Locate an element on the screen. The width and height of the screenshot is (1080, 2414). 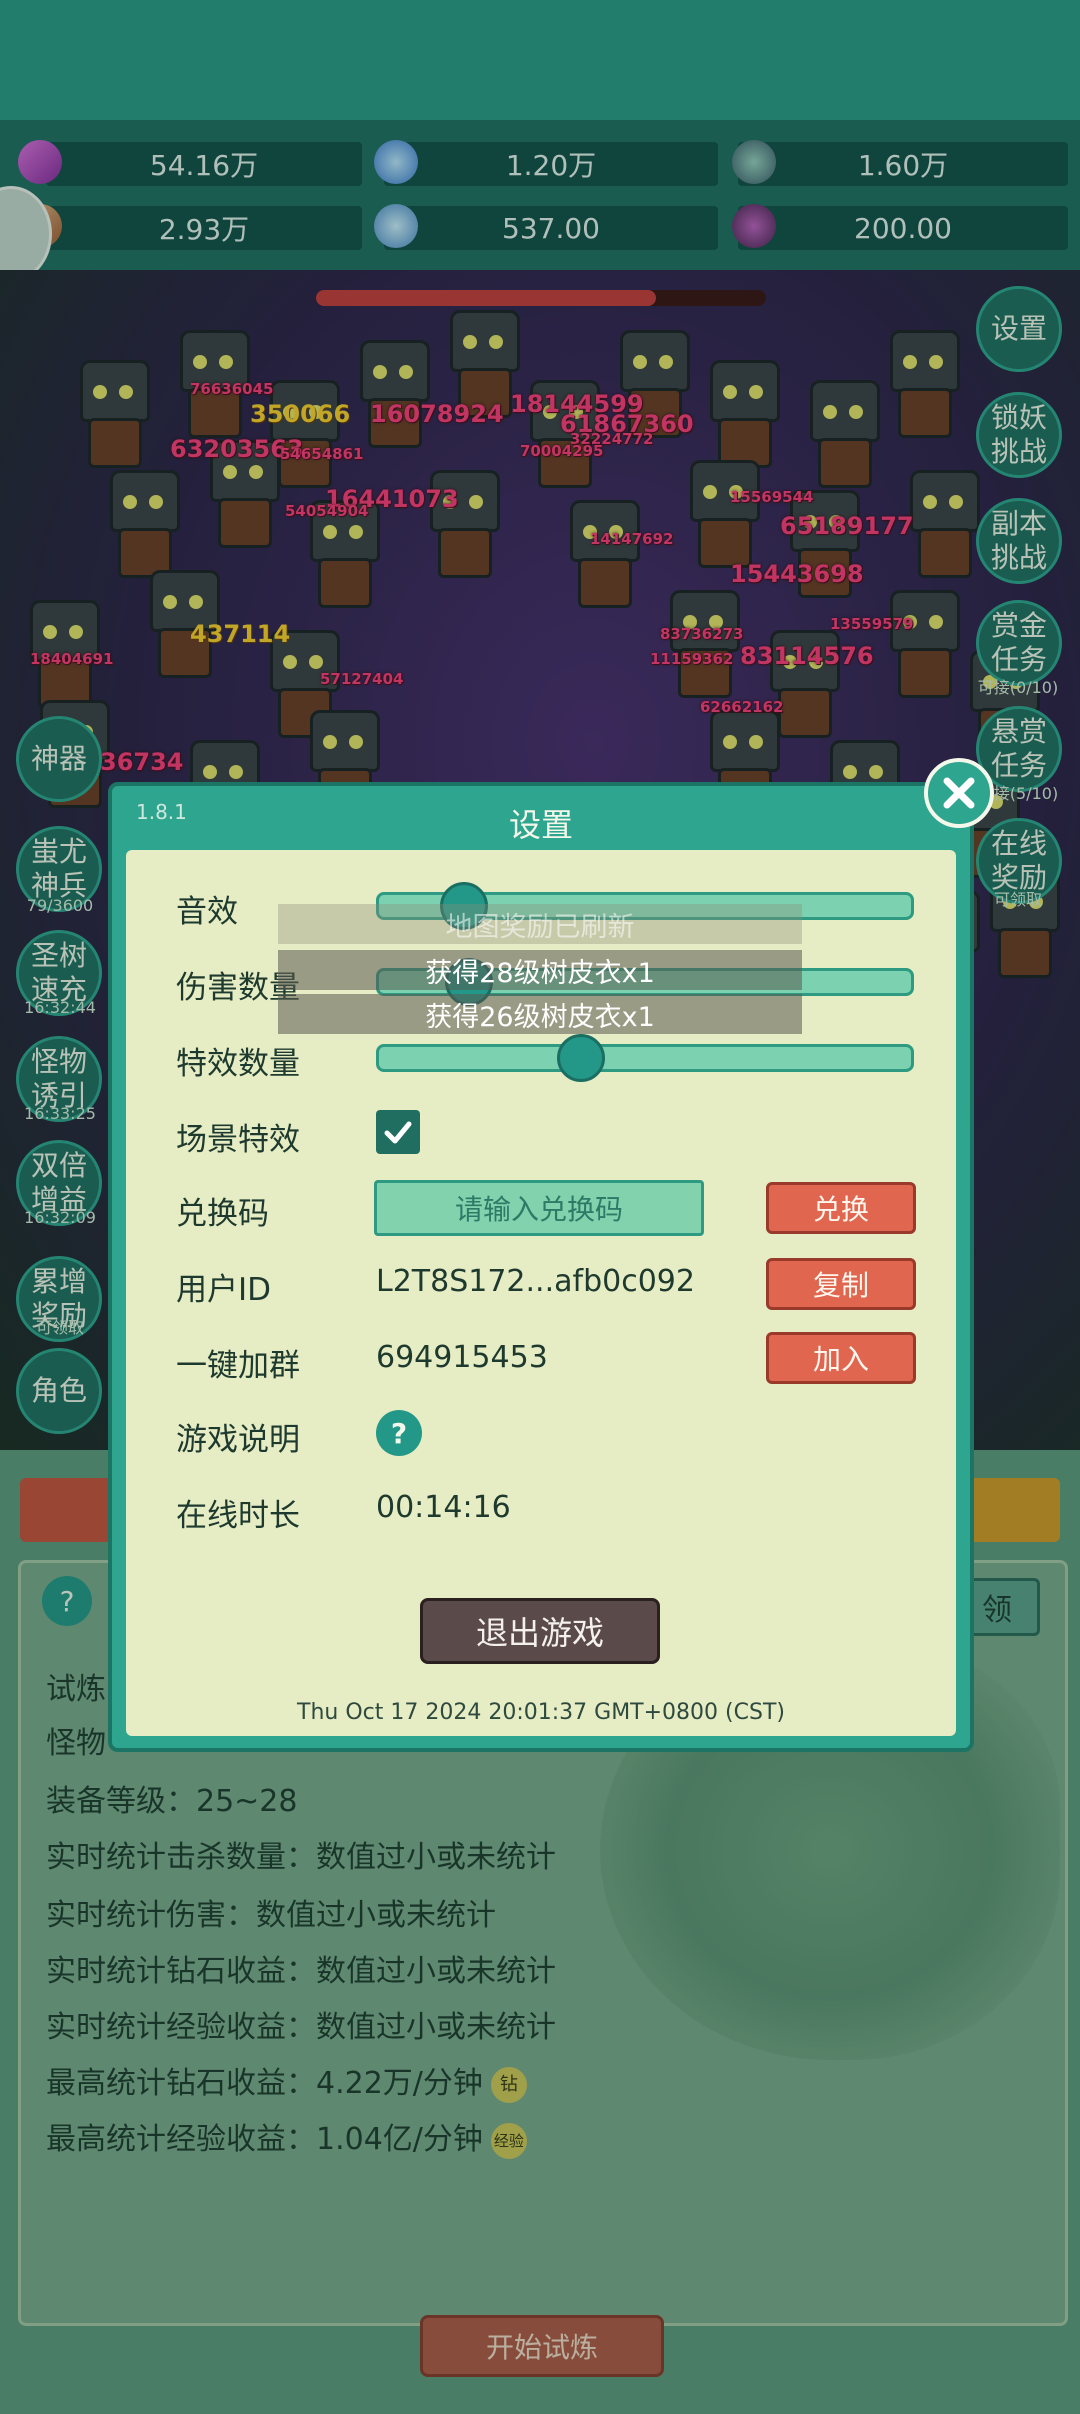
question-icon: ? is located at coordinates (399, 1433).